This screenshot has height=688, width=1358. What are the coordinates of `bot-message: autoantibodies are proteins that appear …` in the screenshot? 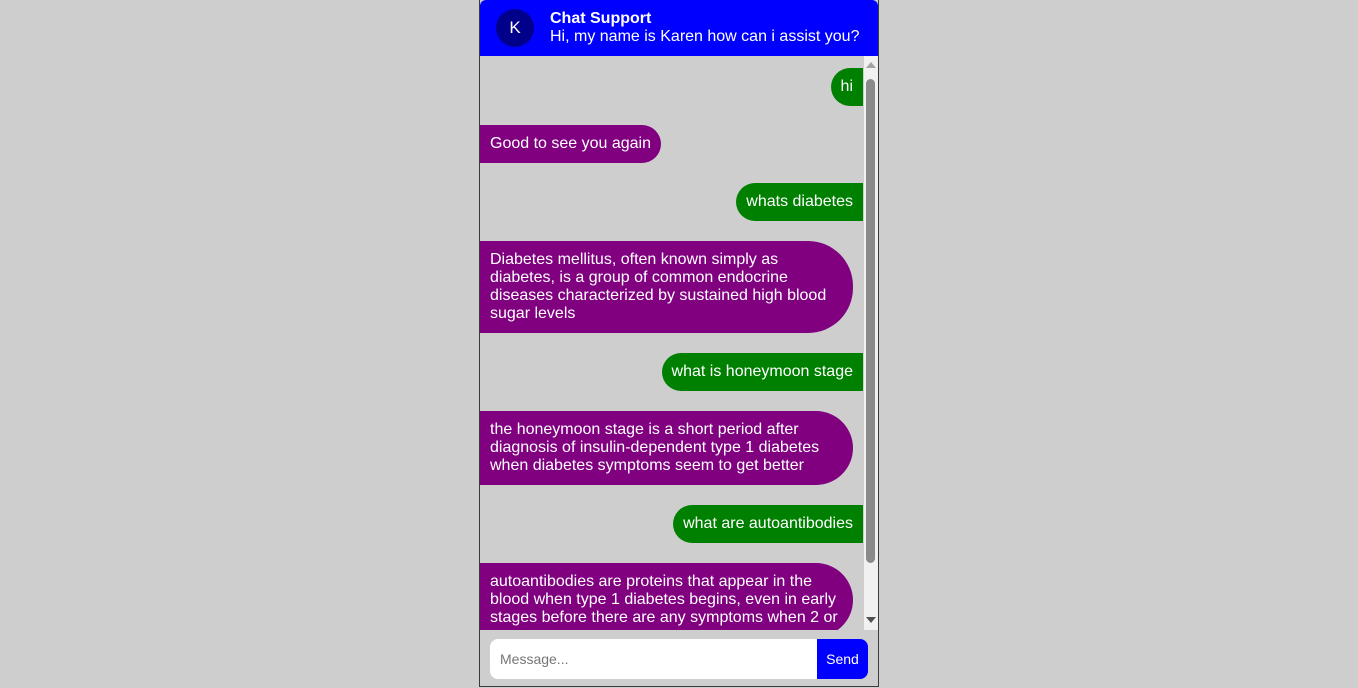 It's located at (666, 596).